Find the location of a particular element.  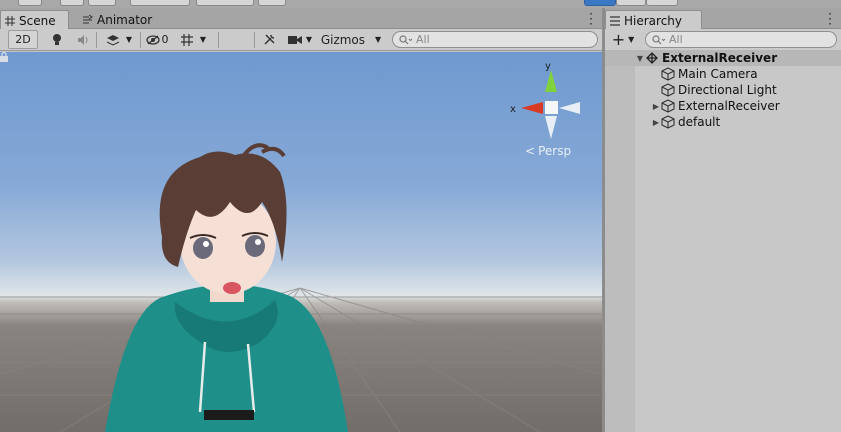

layers-effects-icon is located at coordinates (113, 40).